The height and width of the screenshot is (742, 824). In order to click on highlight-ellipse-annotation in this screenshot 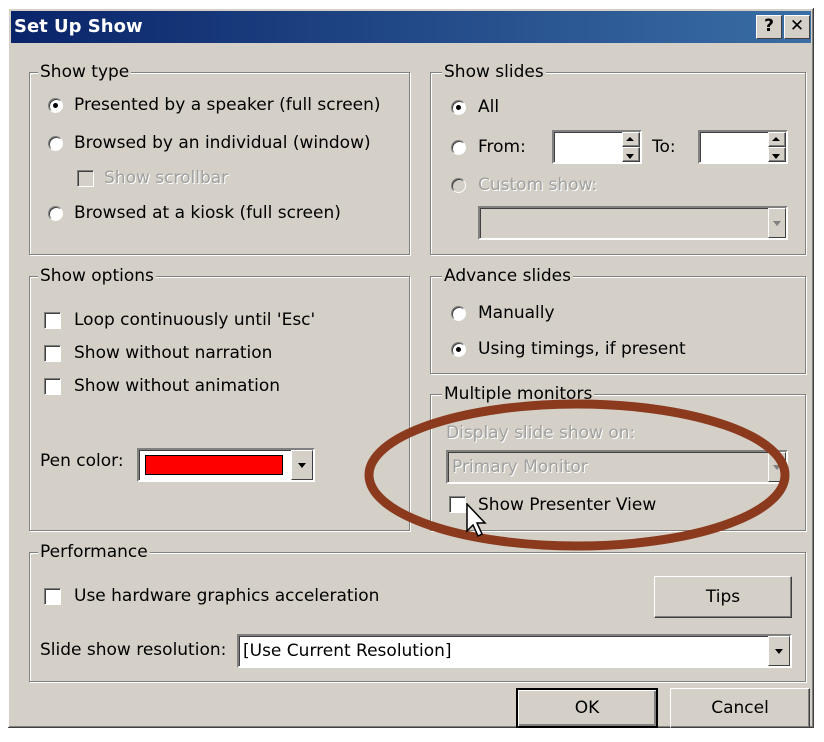, I will do `click(577, 475)`.